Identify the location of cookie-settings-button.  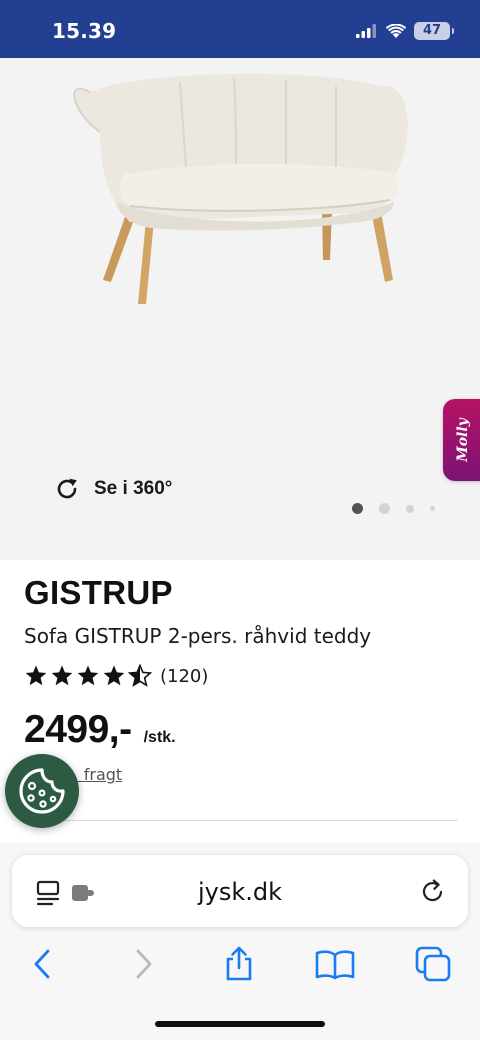
(42, 791).